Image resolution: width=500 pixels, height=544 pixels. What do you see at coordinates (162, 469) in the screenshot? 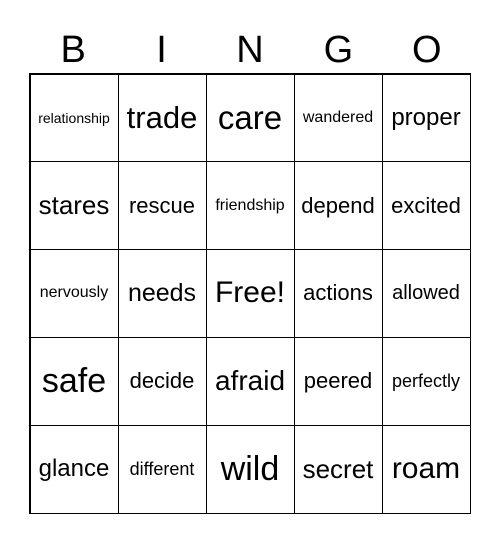
I see `bingo-cell: different` at bounding box center [162, 469].